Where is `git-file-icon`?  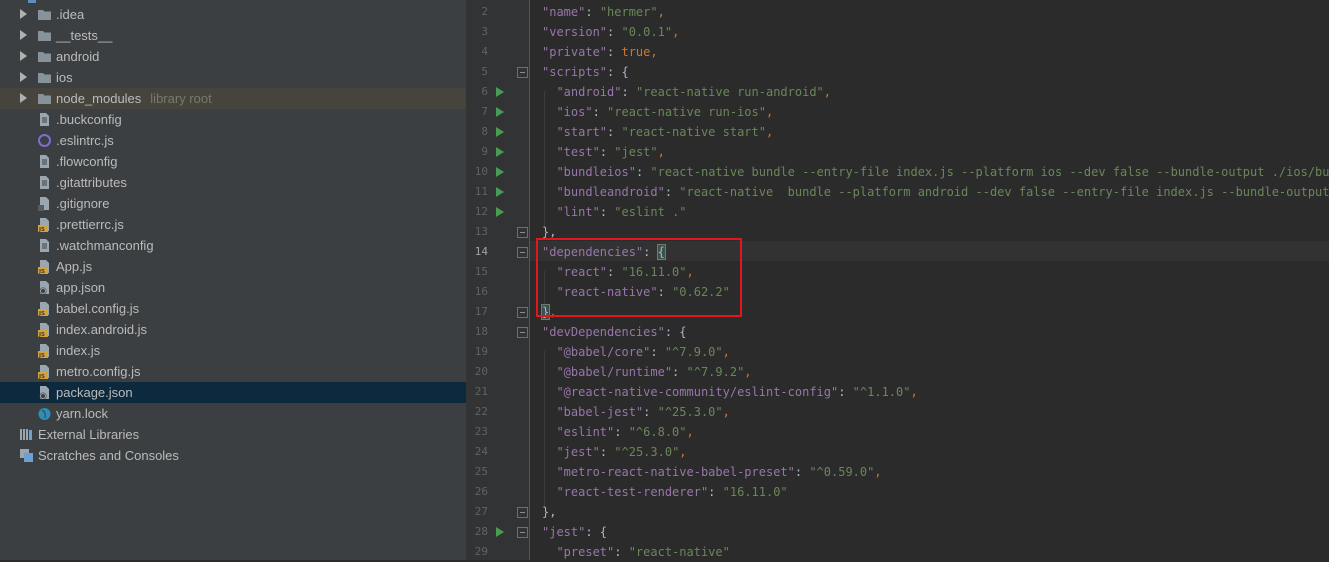 git-file-icon is located at coordinates (44, 203).